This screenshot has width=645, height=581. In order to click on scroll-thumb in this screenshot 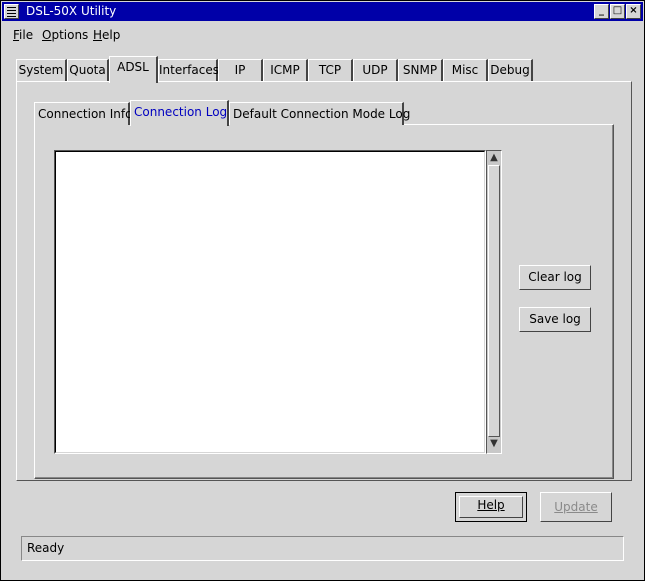, I will do `click(494, 301)`.